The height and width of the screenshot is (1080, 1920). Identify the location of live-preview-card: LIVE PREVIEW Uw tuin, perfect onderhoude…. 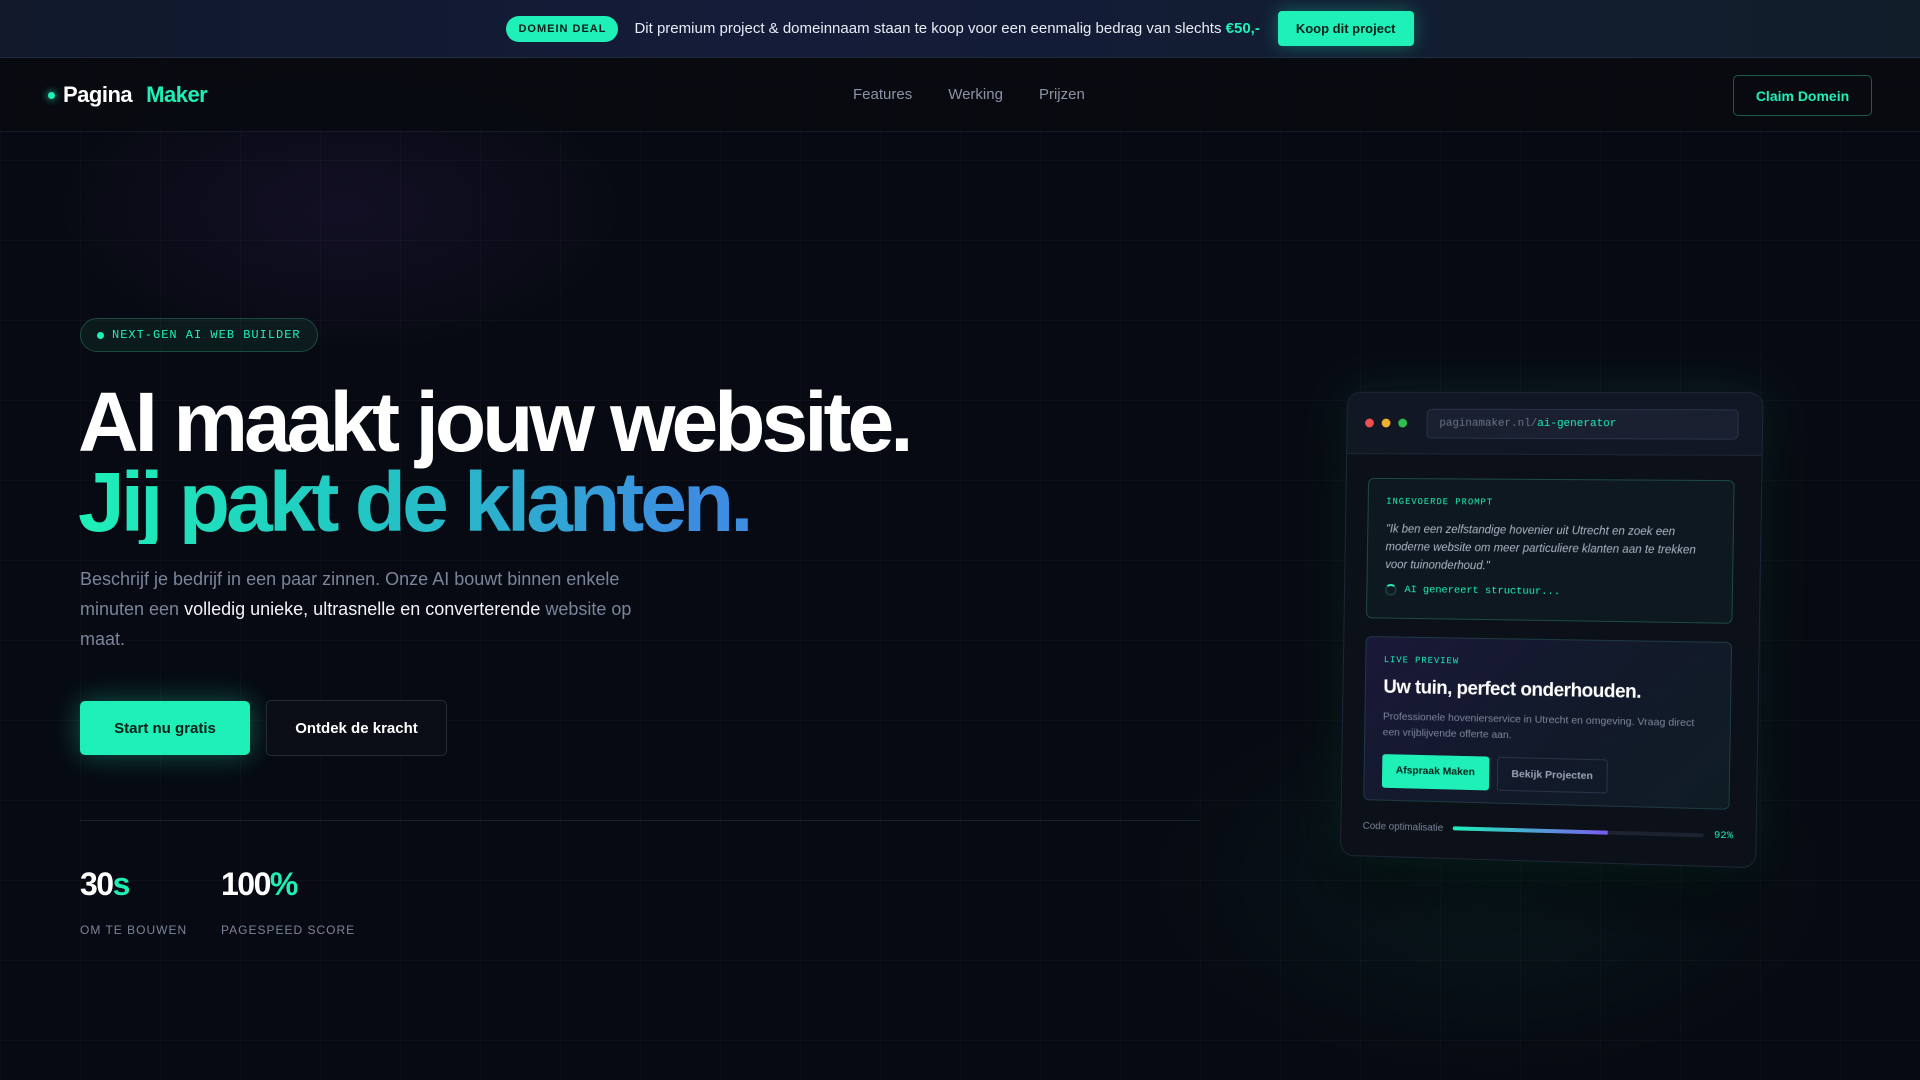
(1548, 723).